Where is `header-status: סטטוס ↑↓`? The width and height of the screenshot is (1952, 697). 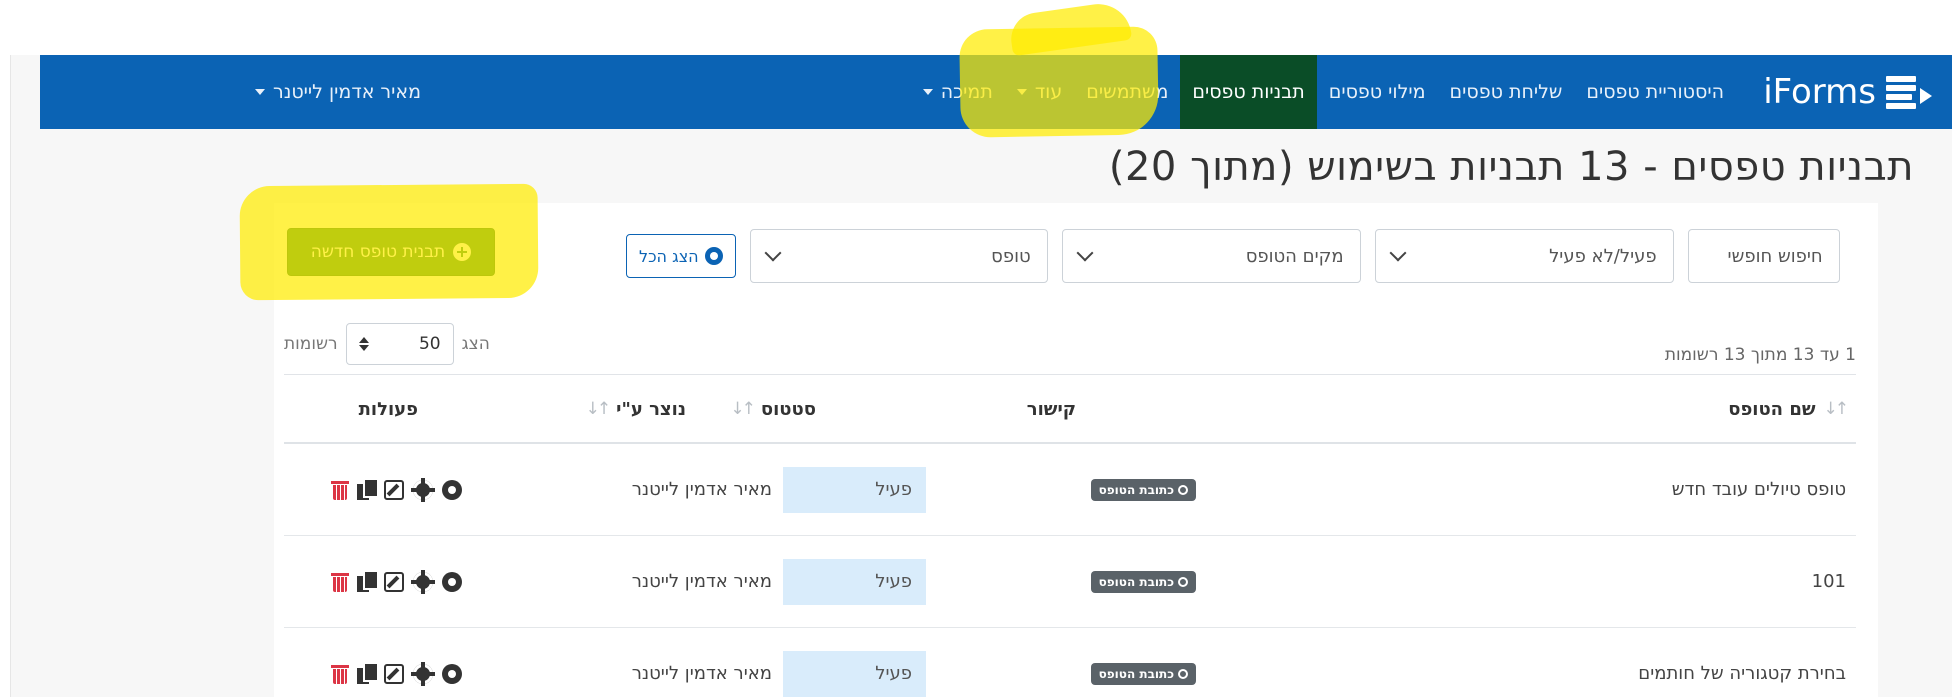
header-status: סטטוס ↑↓ is located at coordinates (773, 409).